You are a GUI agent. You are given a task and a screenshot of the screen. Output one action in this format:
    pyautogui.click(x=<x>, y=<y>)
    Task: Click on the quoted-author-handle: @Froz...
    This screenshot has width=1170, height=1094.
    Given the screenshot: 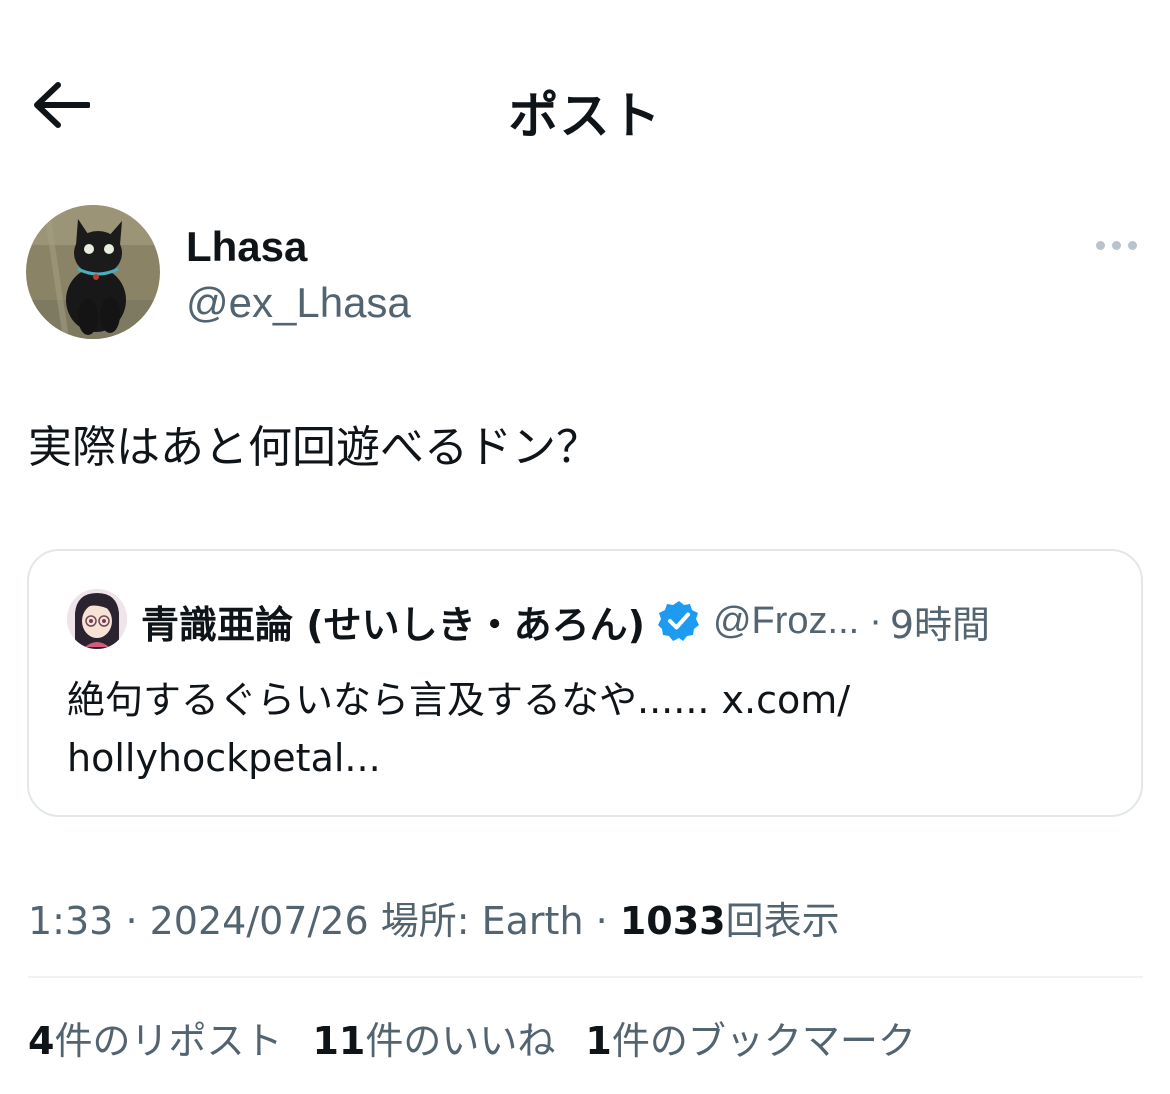 What is the action you would take?
    pyautogui.click(x=786, y=621)
    